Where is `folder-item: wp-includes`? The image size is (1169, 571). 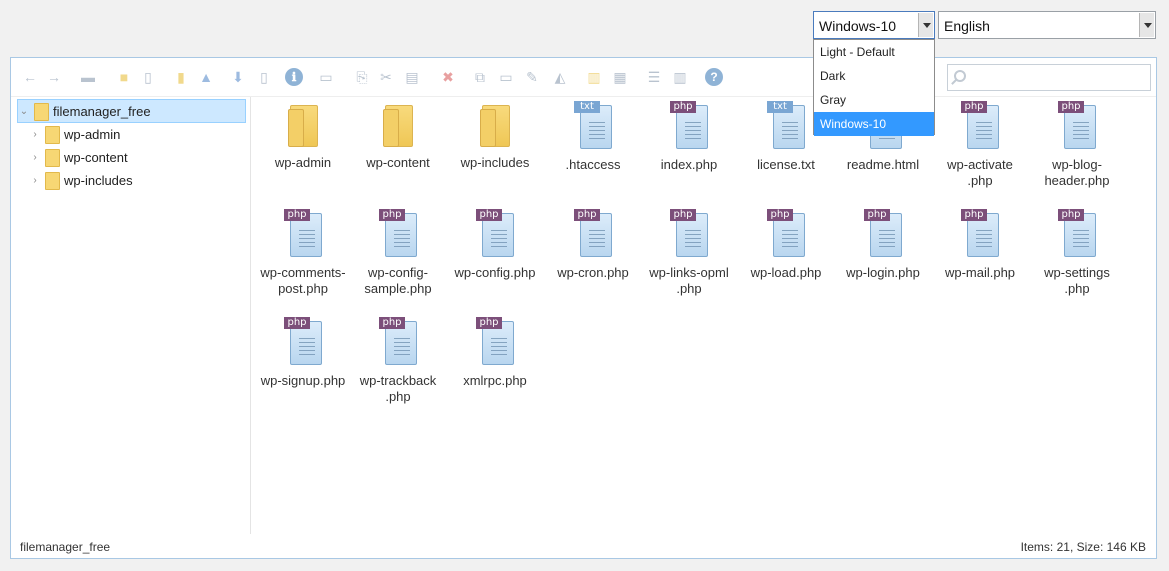 folder-item: wp-includes is located at coordinates (495, 136).